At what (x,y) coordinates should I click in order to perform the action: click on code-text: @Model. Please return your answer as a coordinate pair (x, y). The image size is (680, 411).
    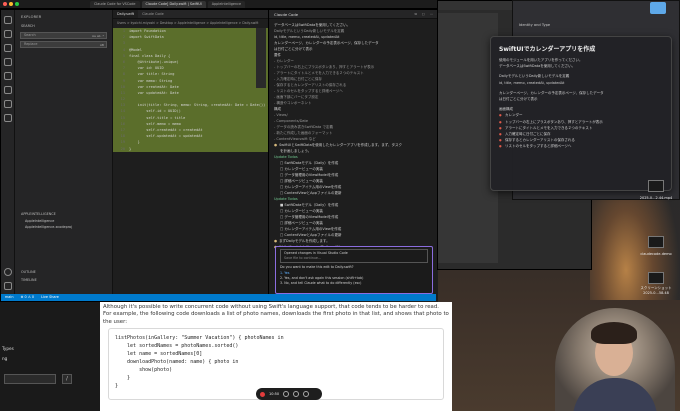
    Looking at the image, I should click on (135, 49).